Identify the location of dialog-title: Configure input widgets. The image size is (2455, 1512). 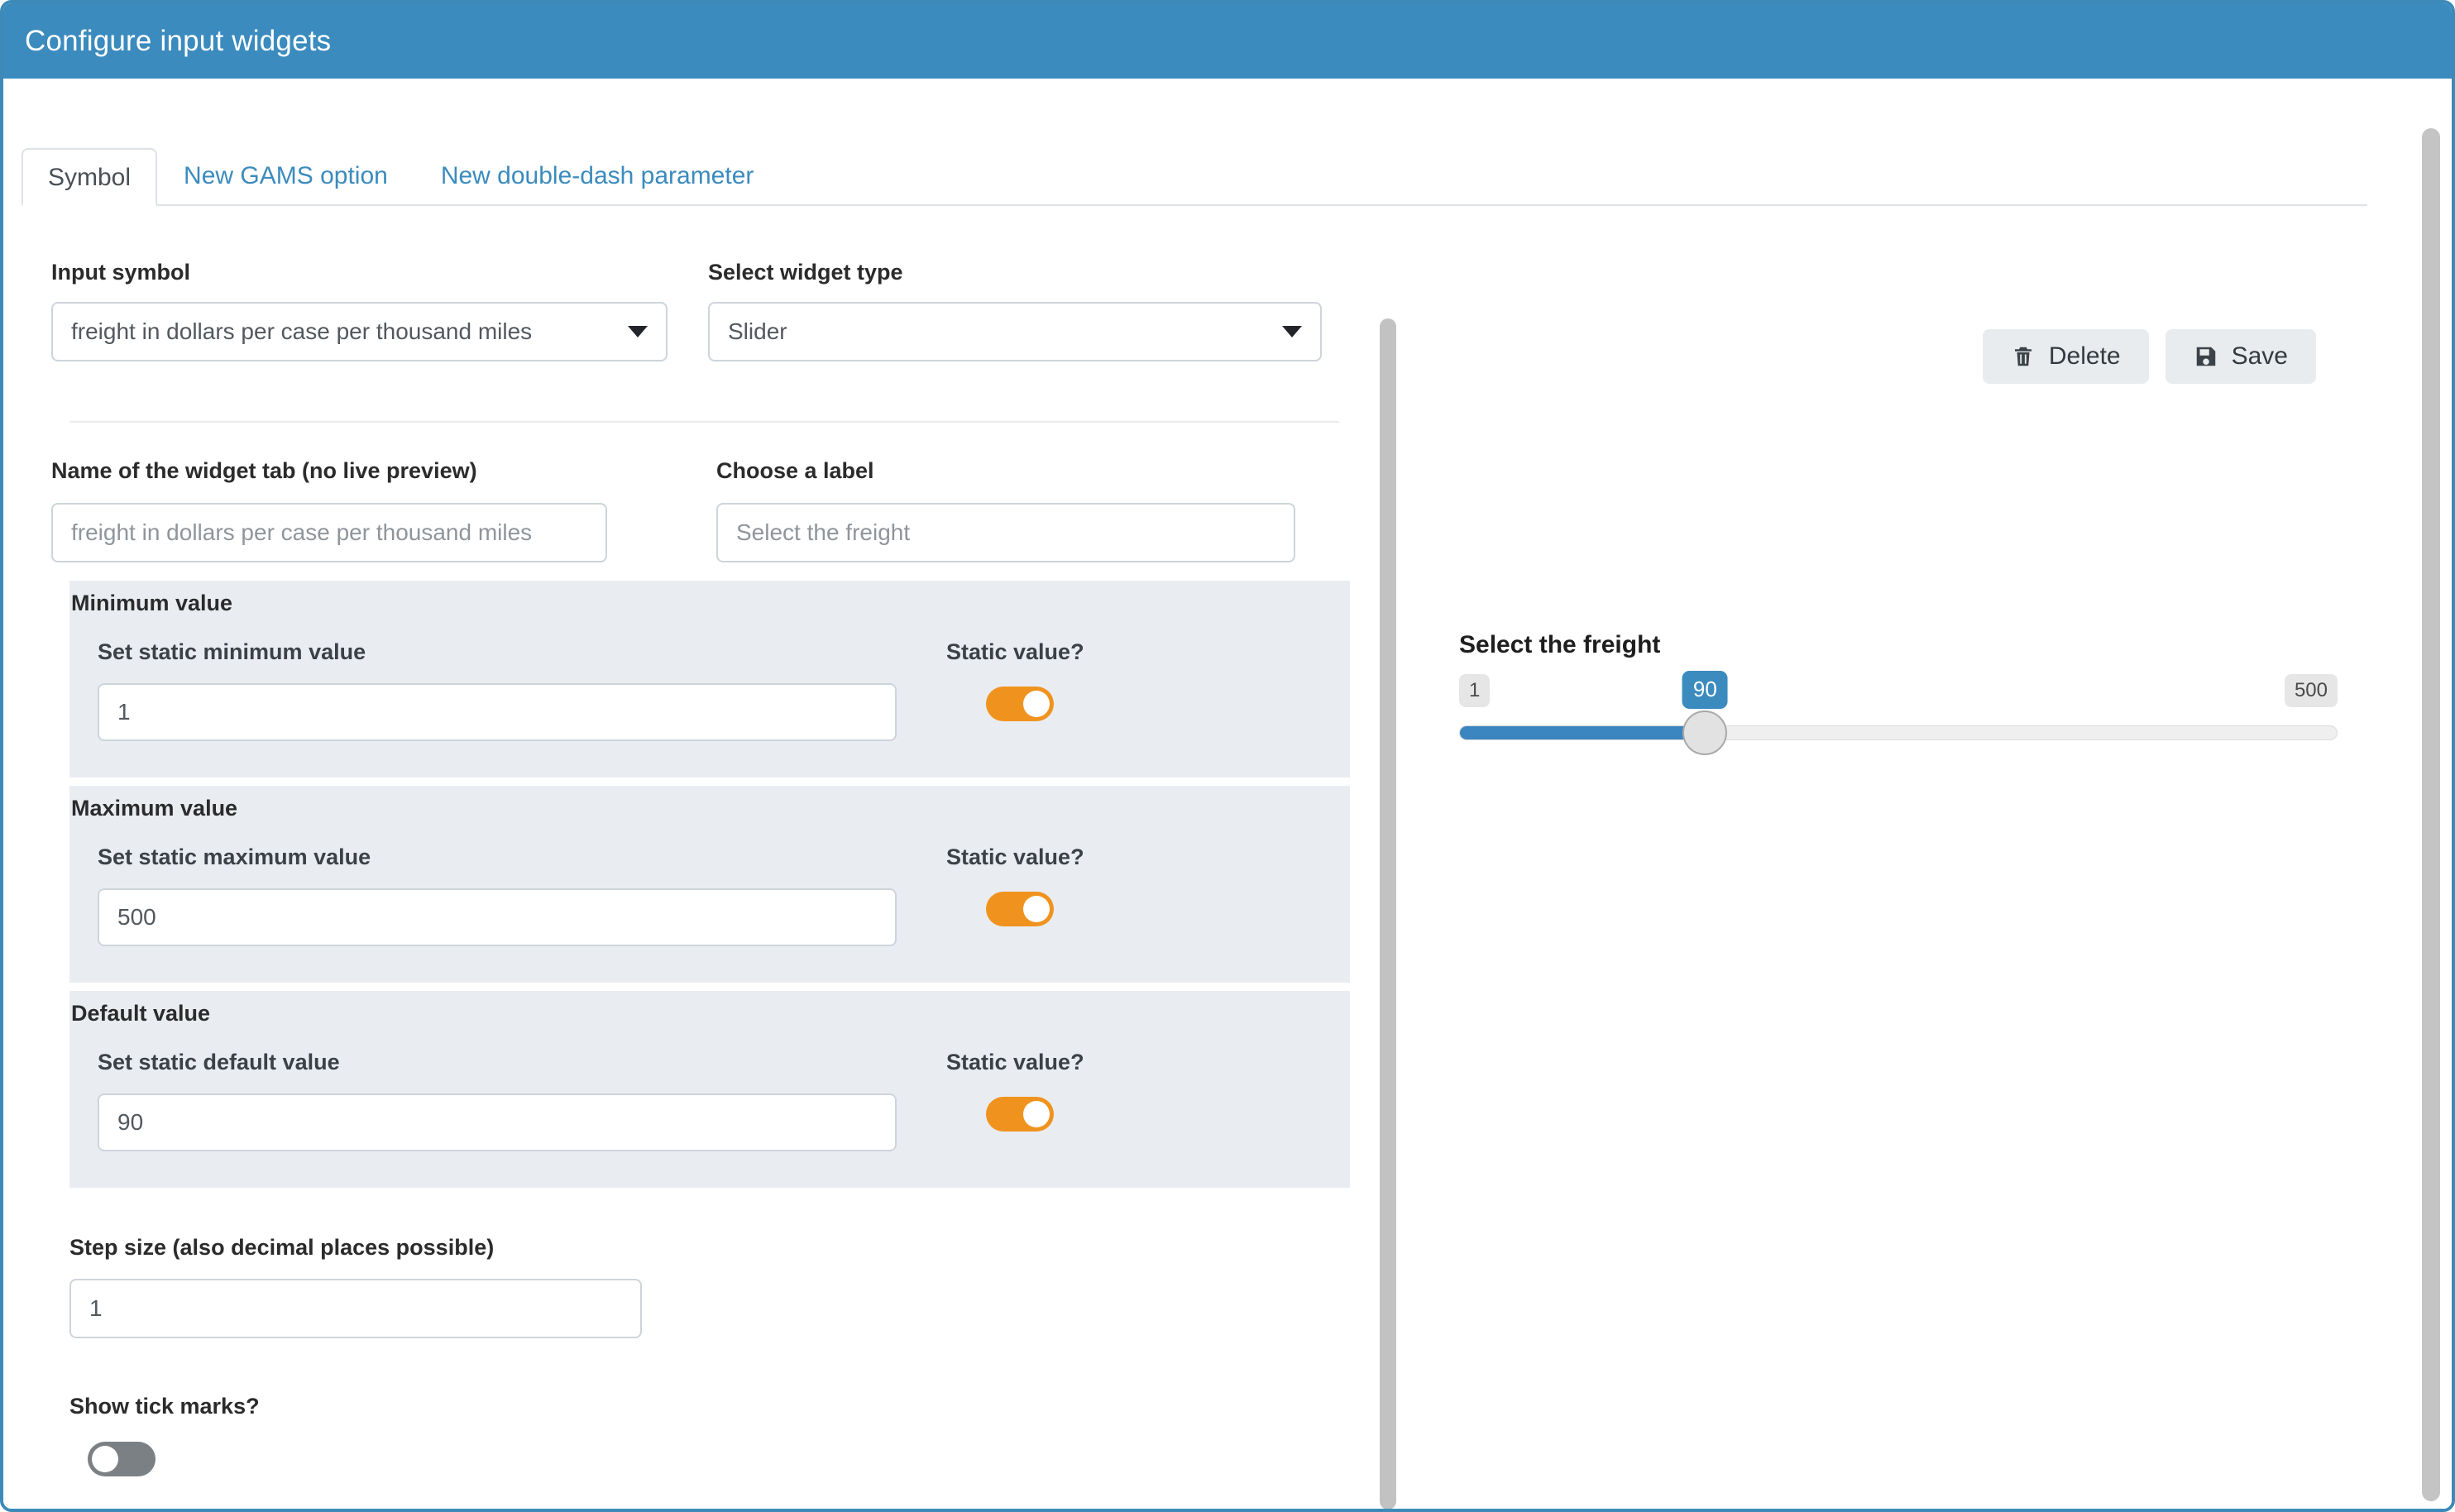
(178, 40).